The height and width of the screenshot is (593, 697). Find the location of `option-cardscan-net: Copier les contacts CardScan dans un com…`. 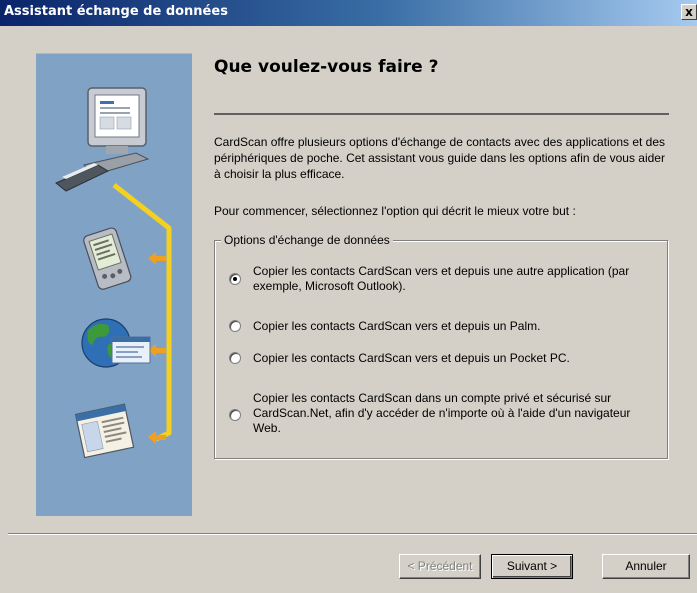

option-cardscan-net: Copier les contacts CardScan dans un com… is located at coordinates (444, 414).